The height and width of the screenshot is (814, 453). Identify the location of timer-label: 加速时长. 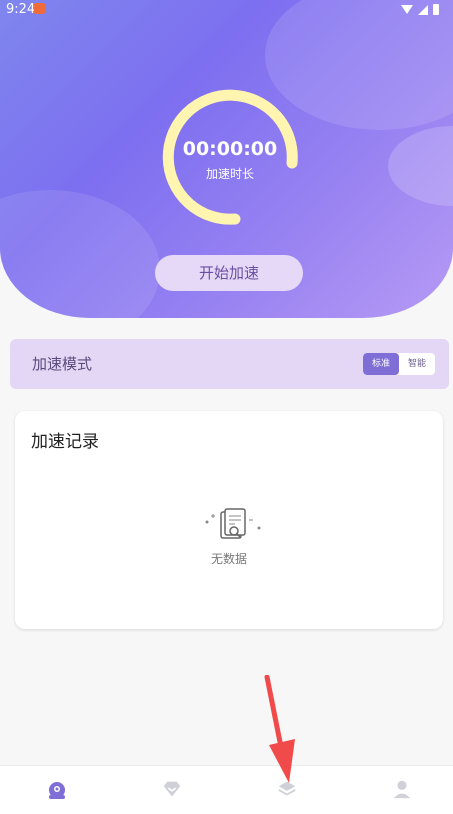
(229, 174).